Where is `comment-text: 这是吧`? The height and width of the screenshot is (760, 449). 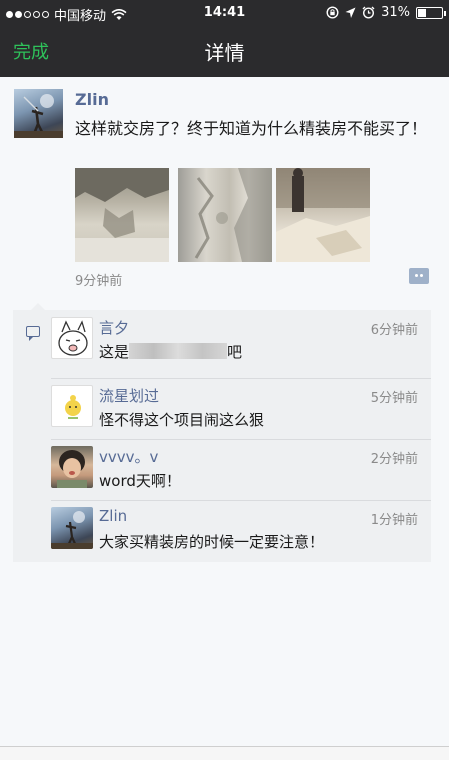 comment-text: 这是吧 is located at coordinates (171, 352).